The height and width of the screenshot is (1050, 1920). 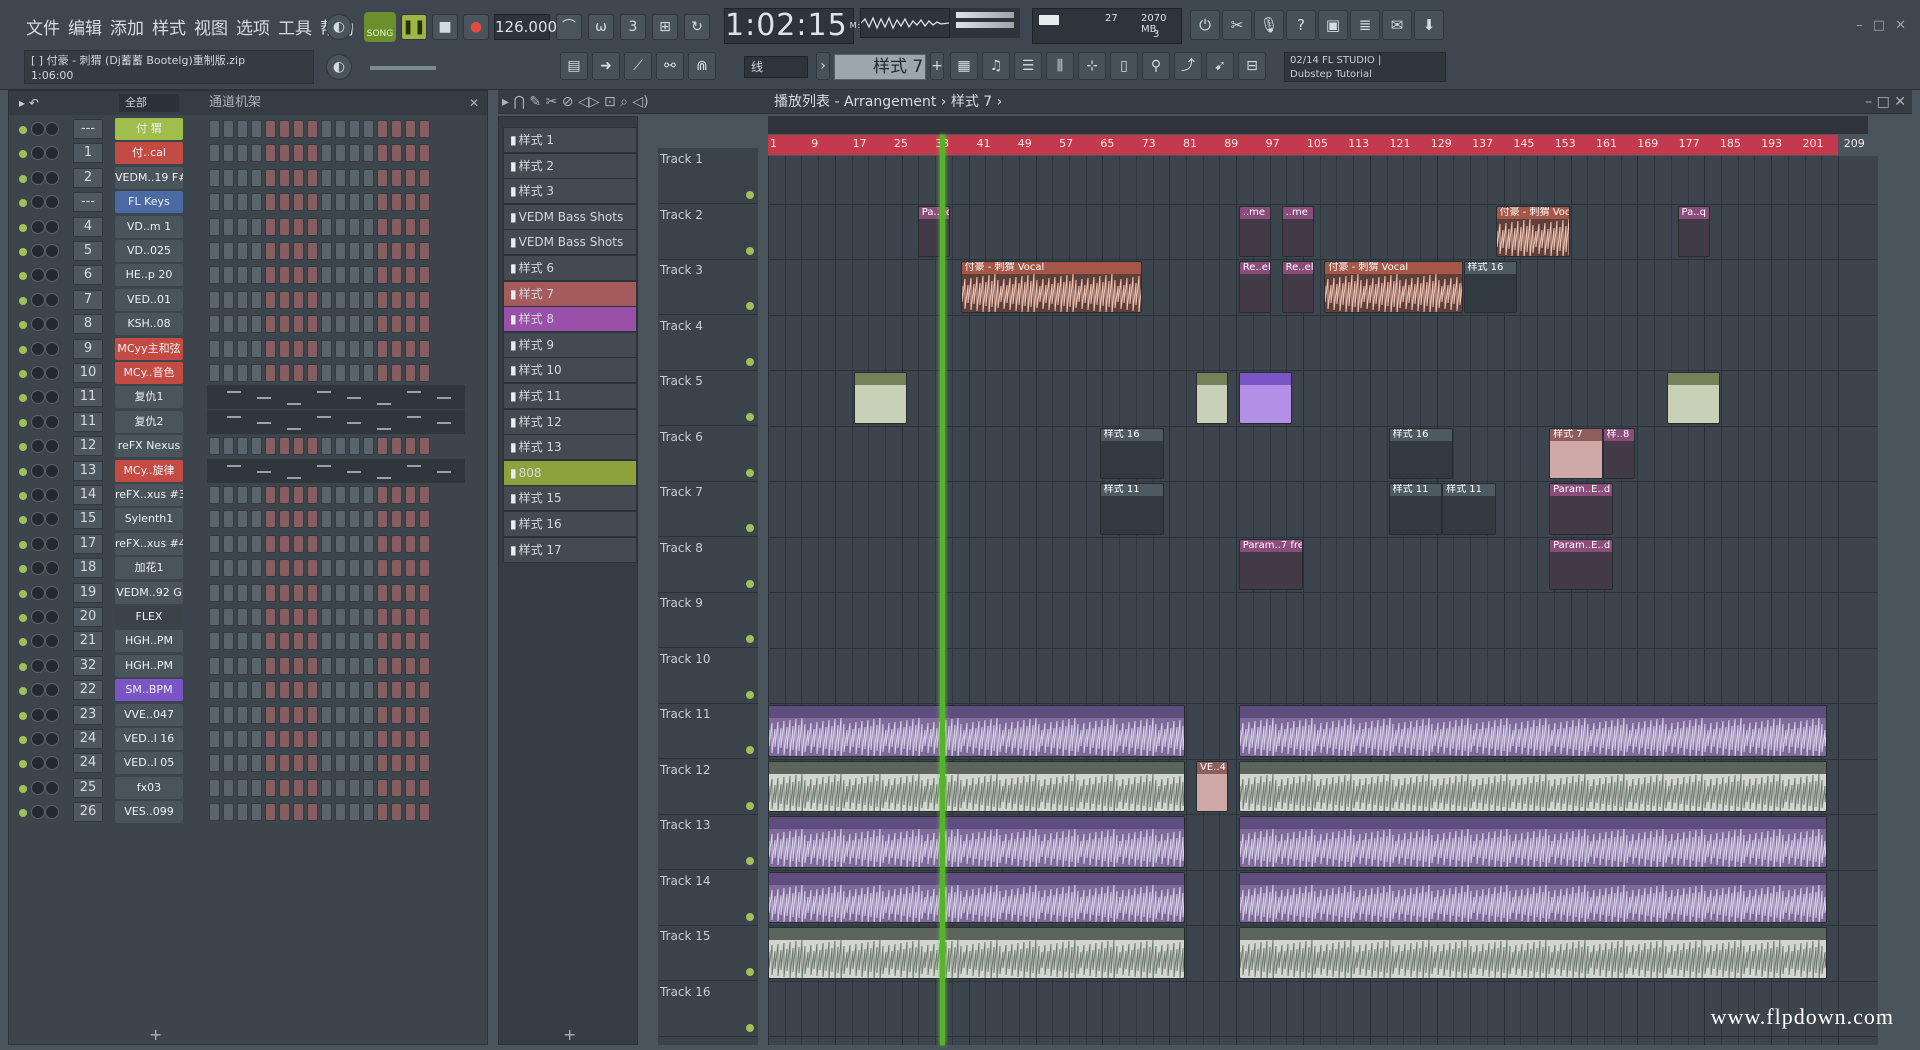 What do you see at coordinates (601, 27) in the screenshot?
I see `wait-input-icon: ω` at bounding box center [601, 27].